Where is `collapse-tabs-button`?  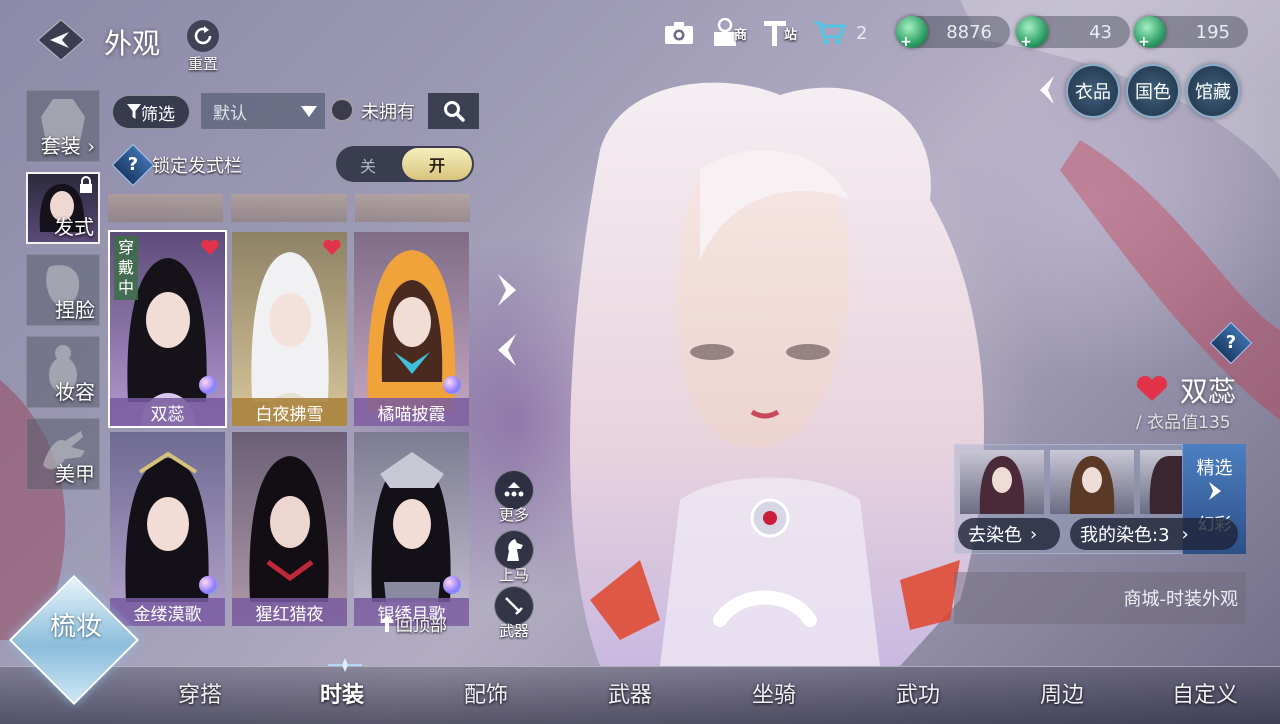
collapse-tabs-button is located at coordinates (1046, 90).